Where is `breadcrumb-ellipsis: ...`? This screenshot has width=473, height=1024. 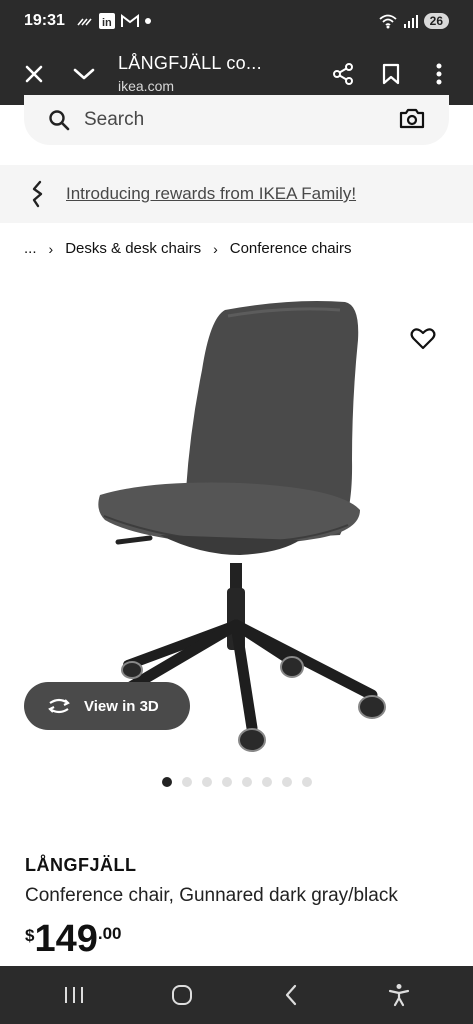
breadcrumb-ellipsis: ... is located at coordinates (30, 248).